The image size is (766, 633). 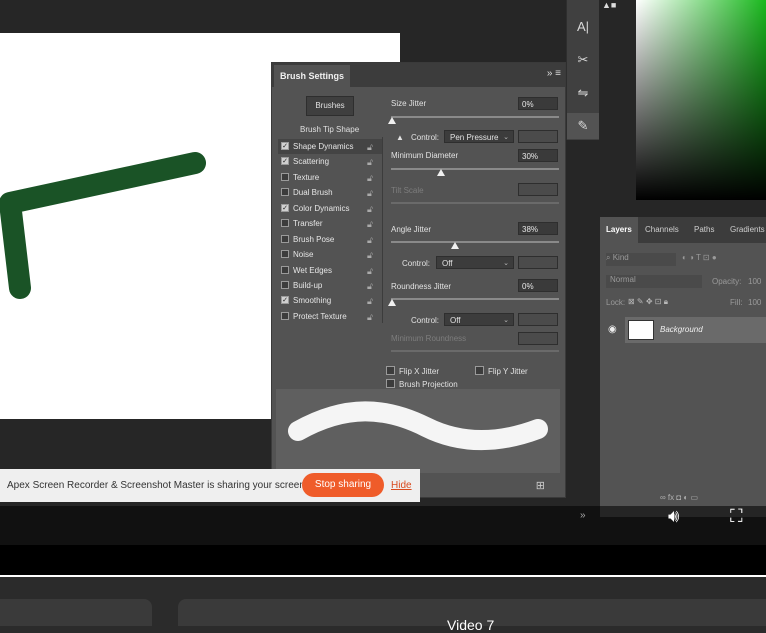 What do you see at coordinates (747, 230) in the screenshot?
I see `tab-gradients: Gradients` at bounding box center [747, 230].